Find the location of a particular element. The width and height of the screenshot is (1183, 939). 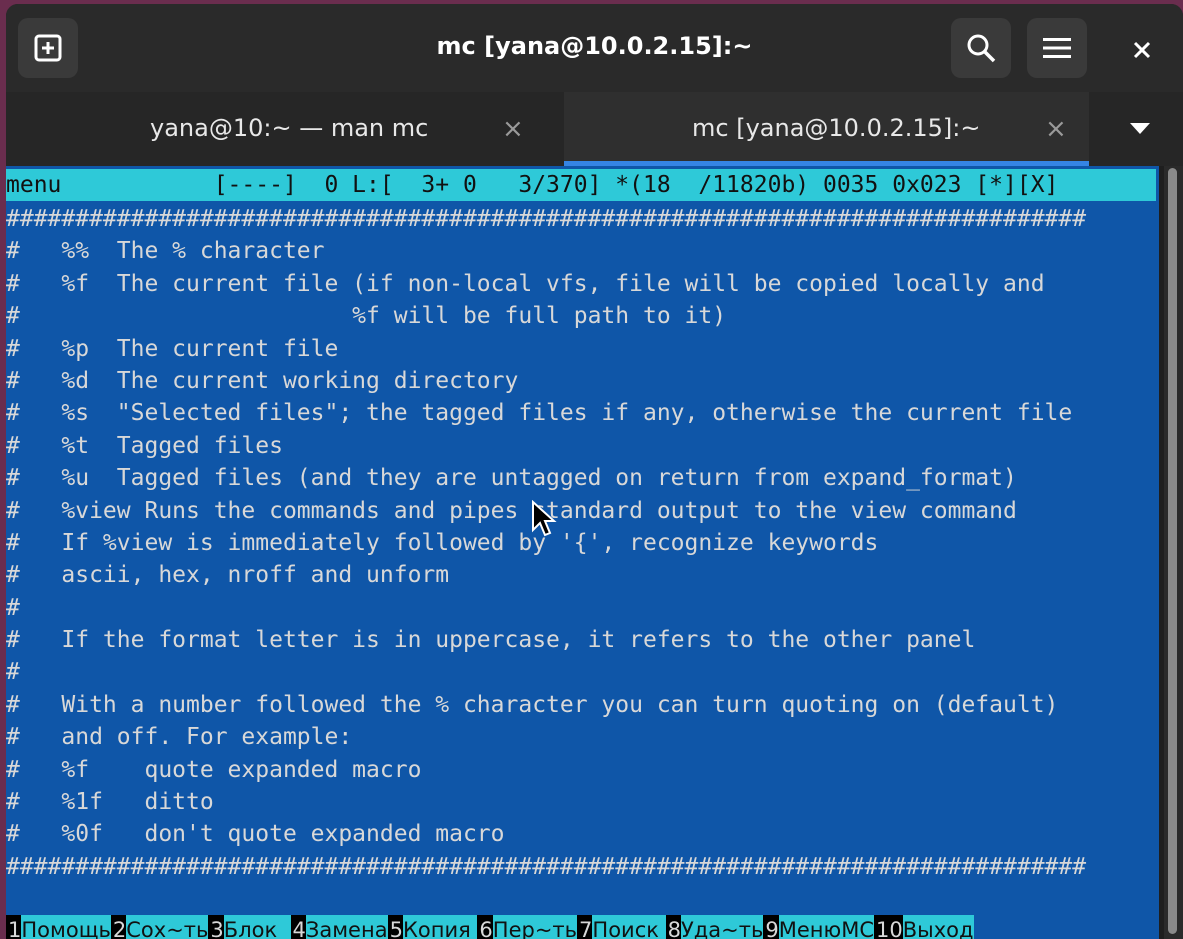

function-key-1: 1 Помощь is located at coordinates (58, 927).